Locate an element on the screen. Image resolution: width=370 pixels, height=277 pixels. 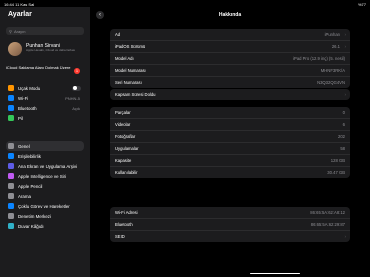
sidebar-title: Ayarlar is located at coordinates (20, 14).